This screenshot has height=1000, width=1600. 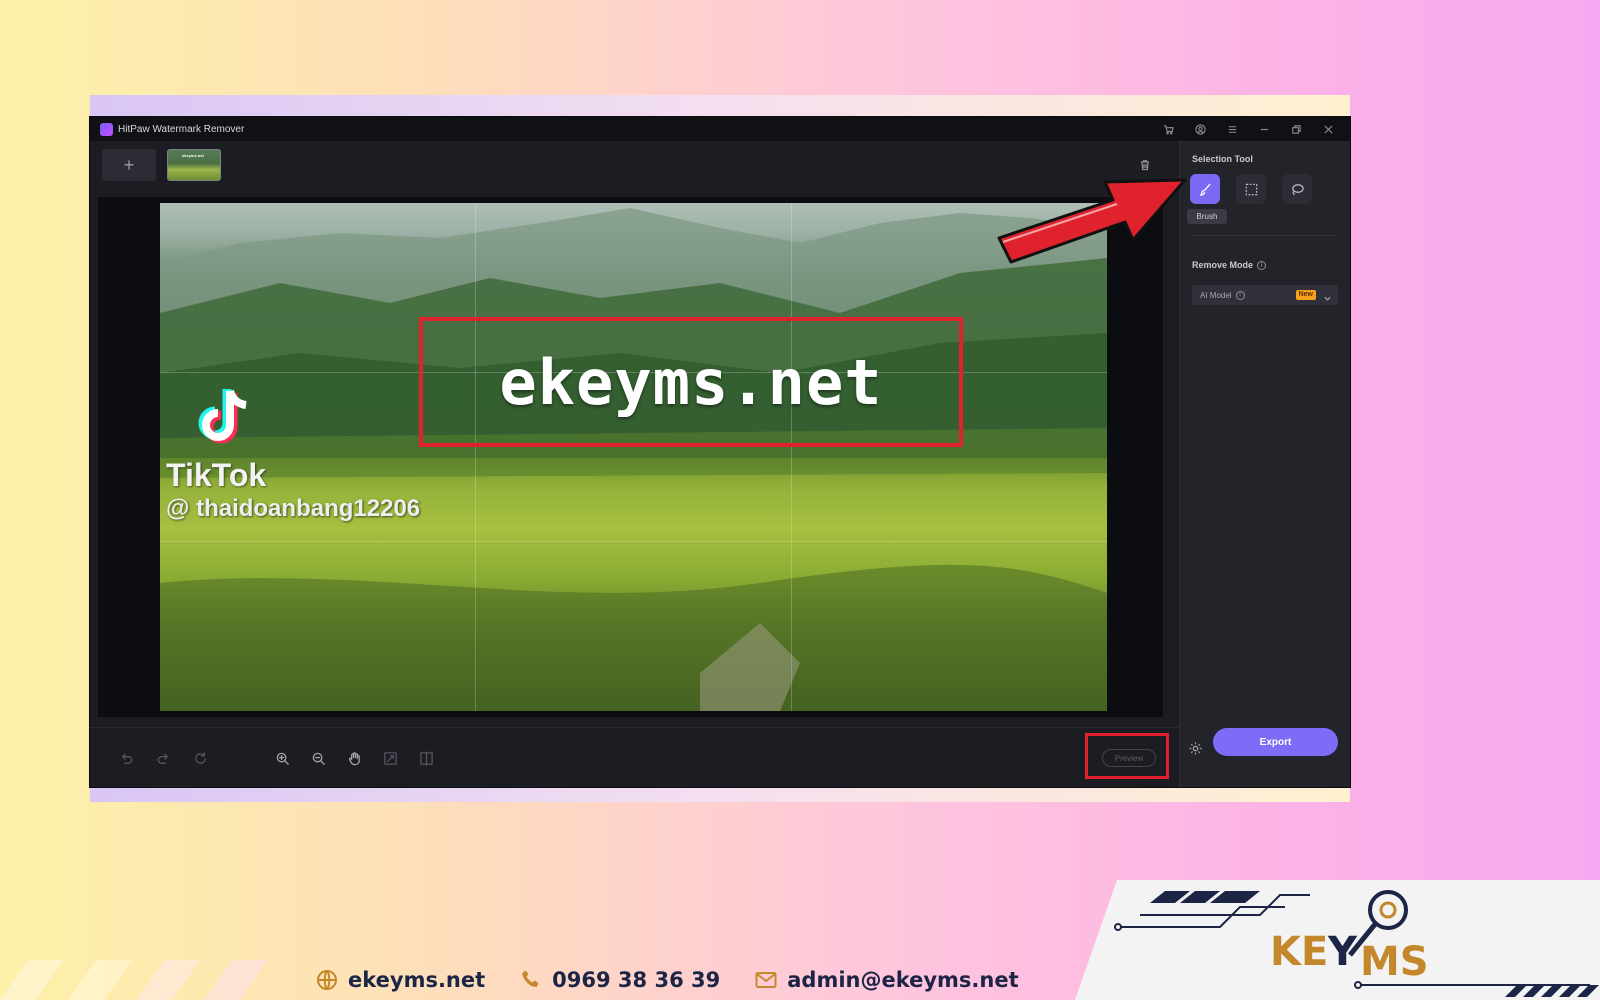 What do you see at coordinates (1296, 129) in the screenshot?
I see `restore-icon` at bounding box center [1296, 129].